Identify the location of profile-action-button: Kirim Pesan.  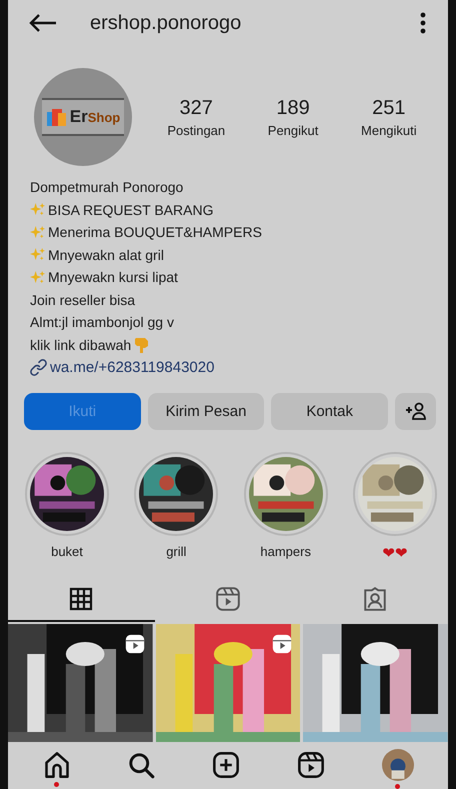
(206, 411).